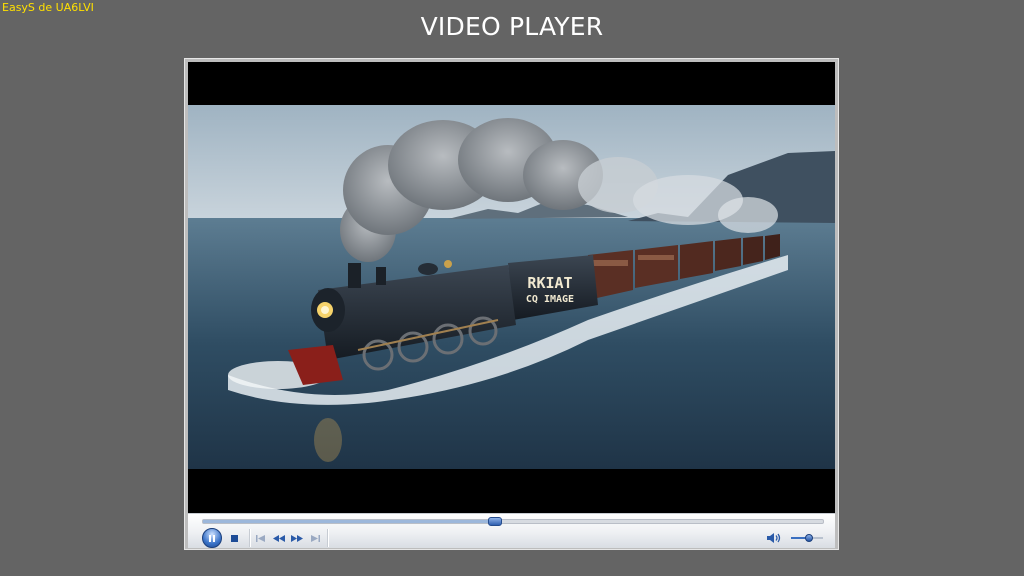 Image resolution: width=1024 pixels, height=576 pixels. I want to click on rewind-button, so click(279, 538).